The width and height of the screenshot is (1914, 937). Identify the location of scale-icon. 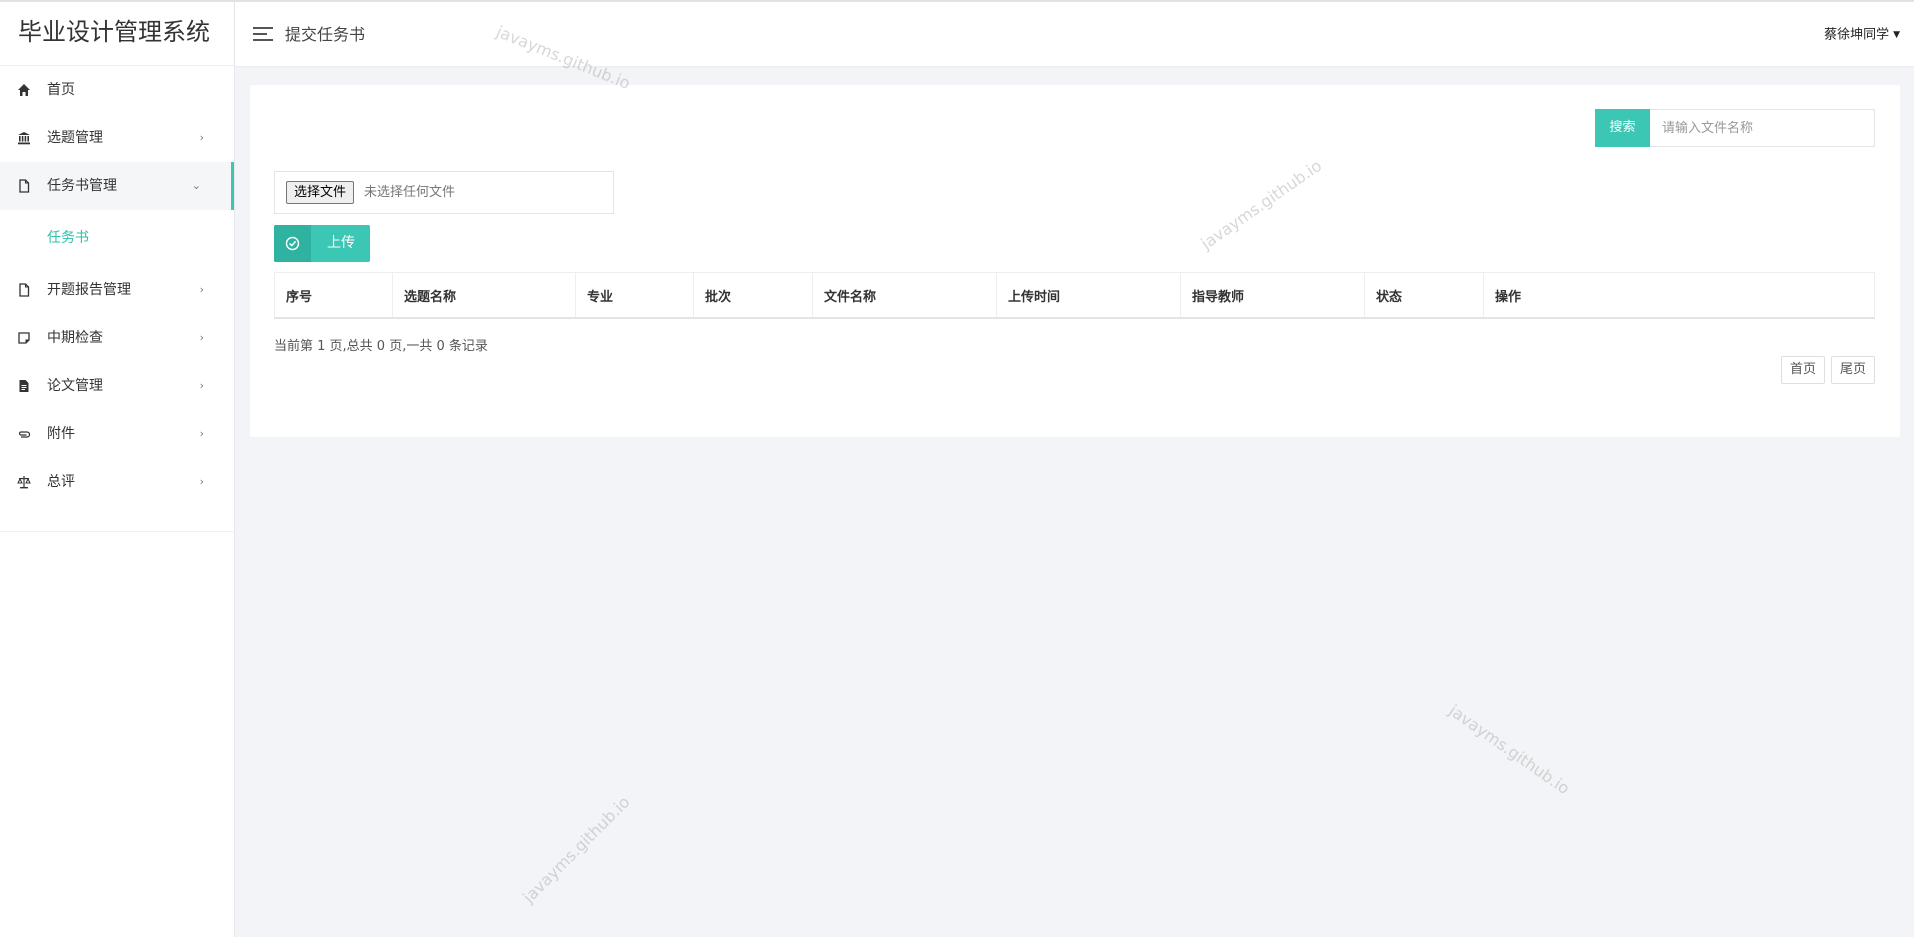
(24, 482).